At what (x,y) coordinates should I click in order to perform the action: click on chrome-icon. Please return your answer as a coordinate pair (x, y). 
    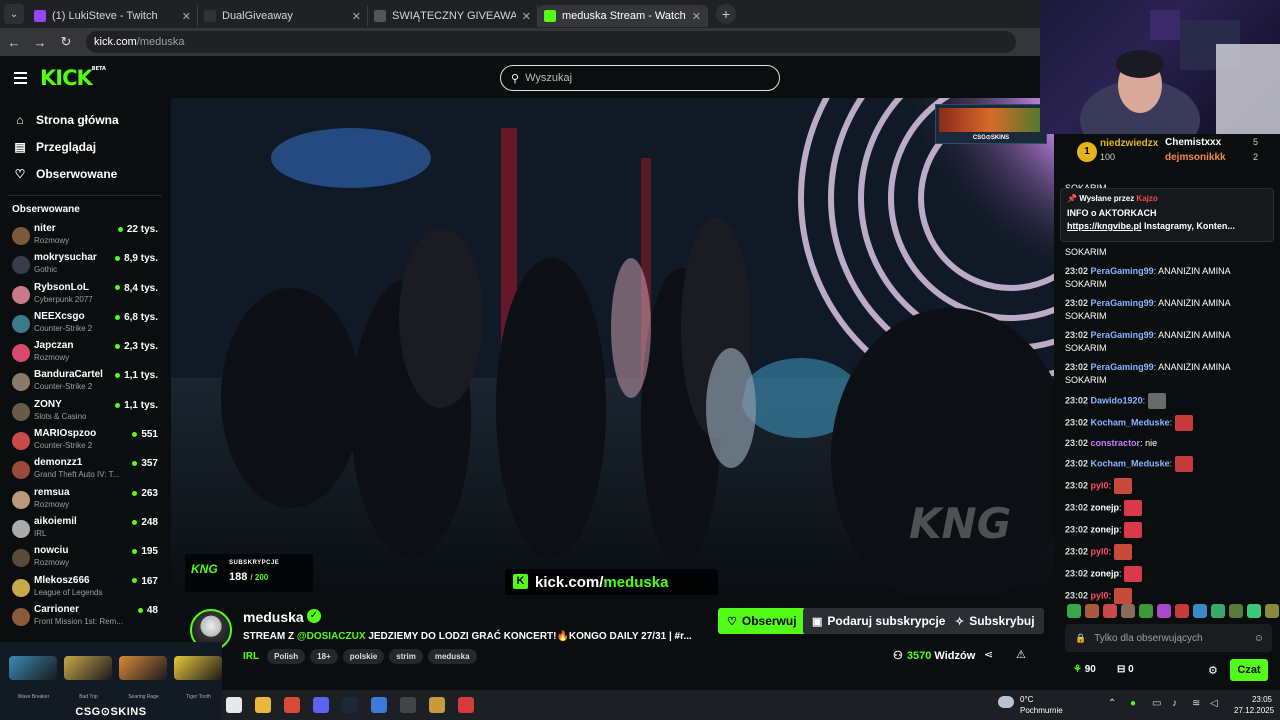
    Looking at the image, I should click on (292, 705).